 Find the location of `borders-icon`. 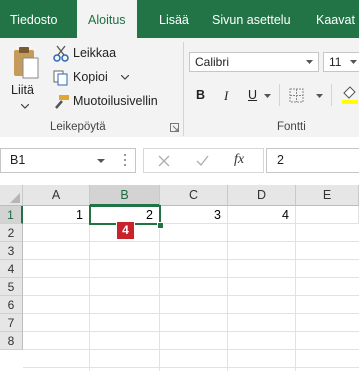

borders-icon is located at coordinates (297, 96).